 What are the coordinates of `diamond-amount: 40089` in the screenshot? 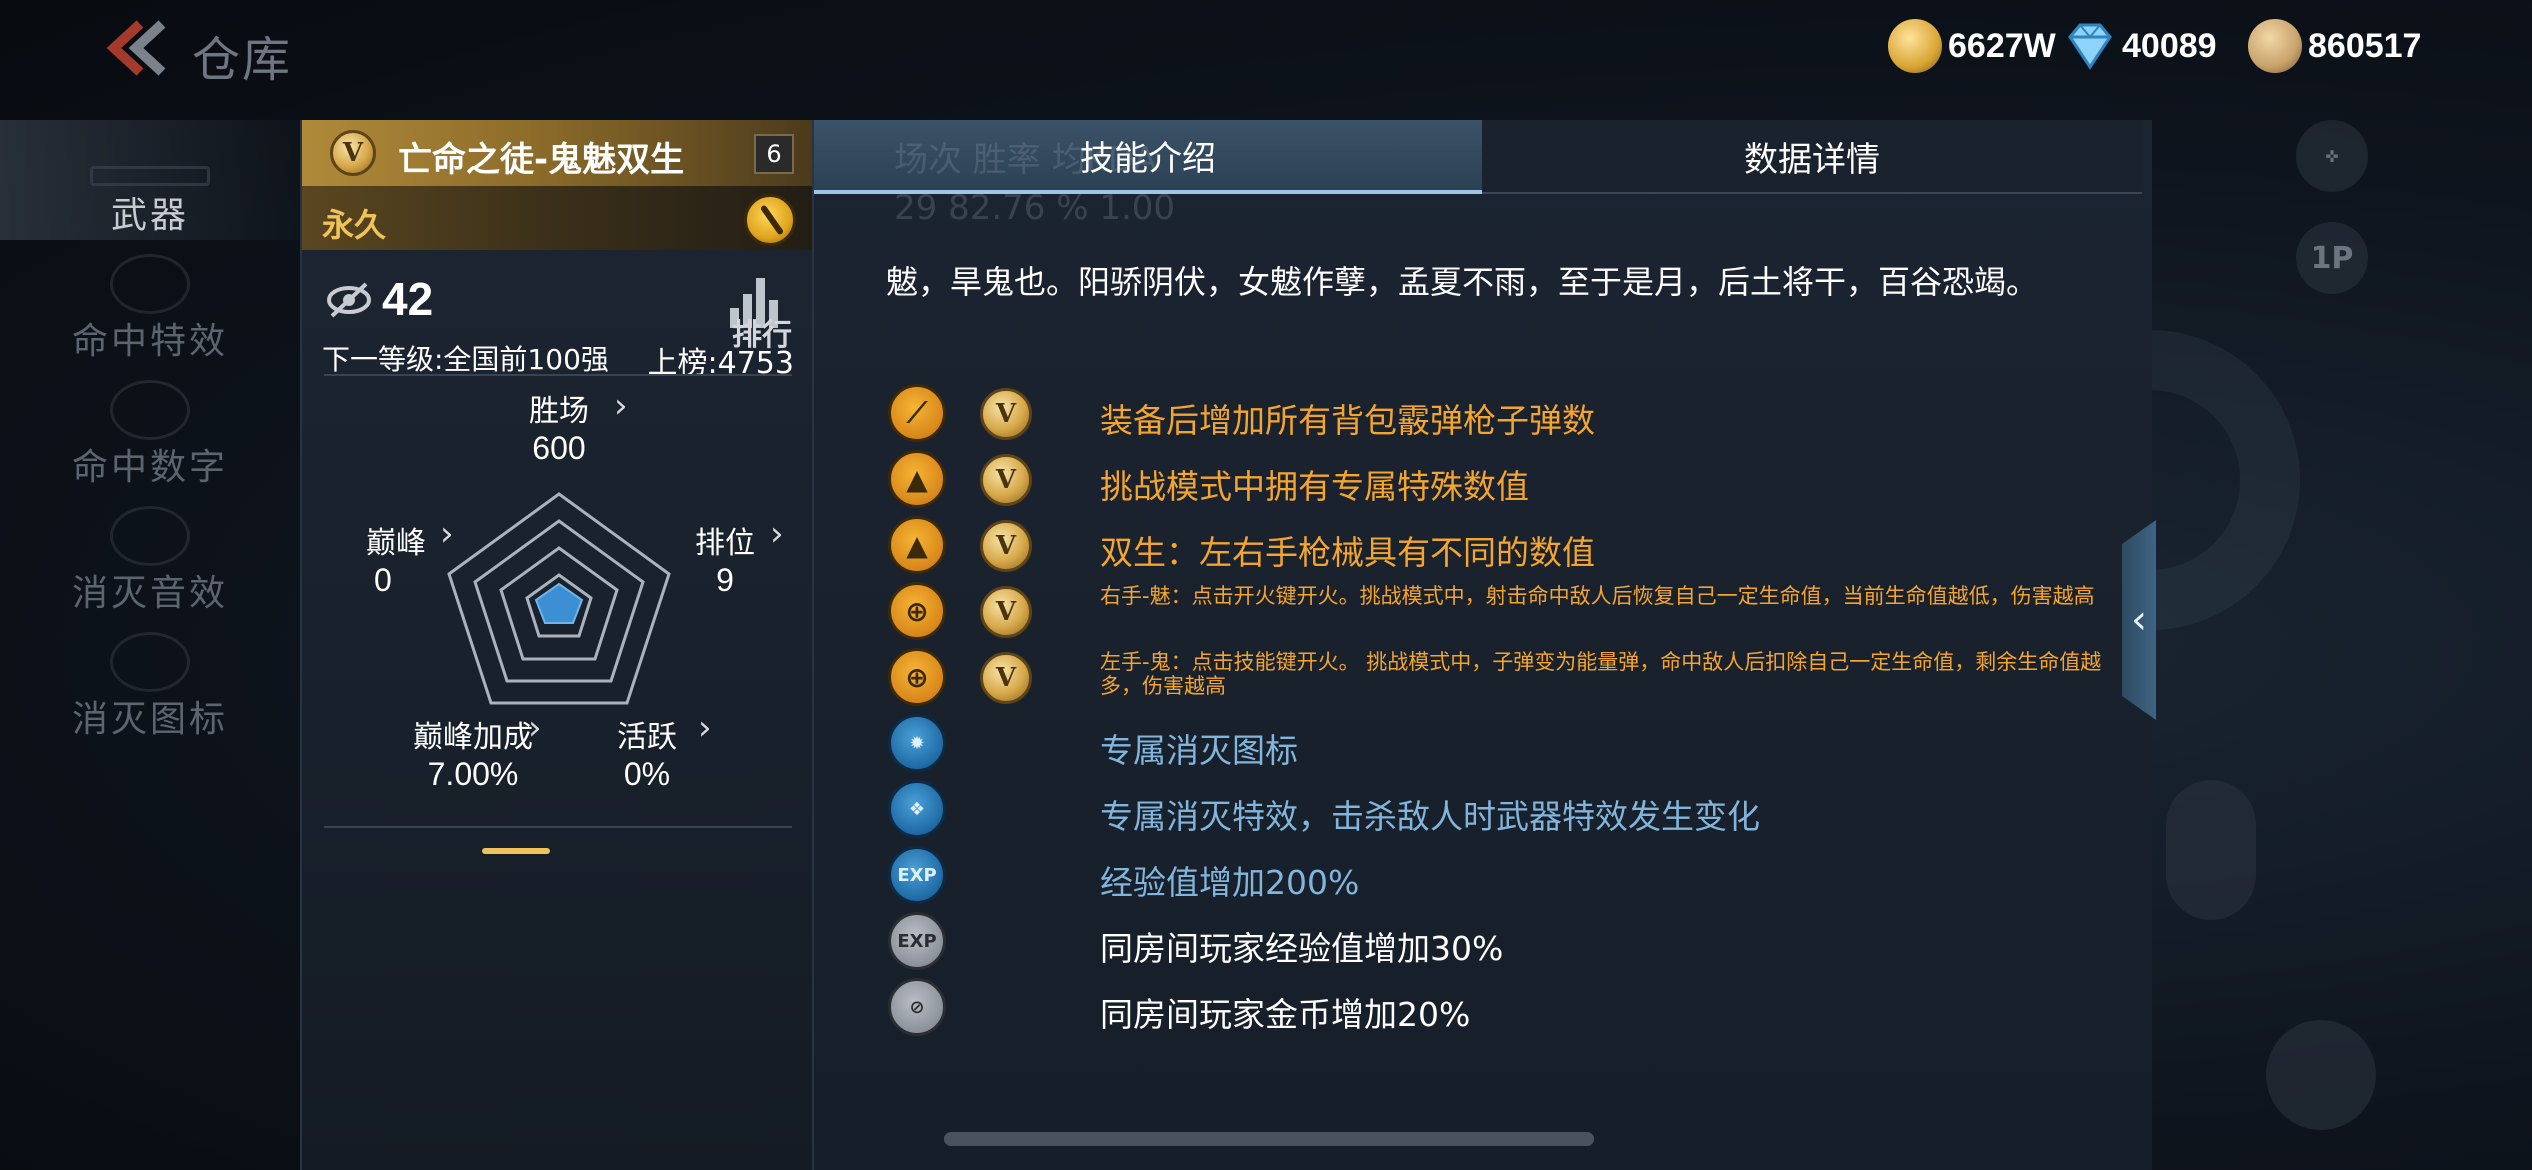 It's located at (2169, 45).